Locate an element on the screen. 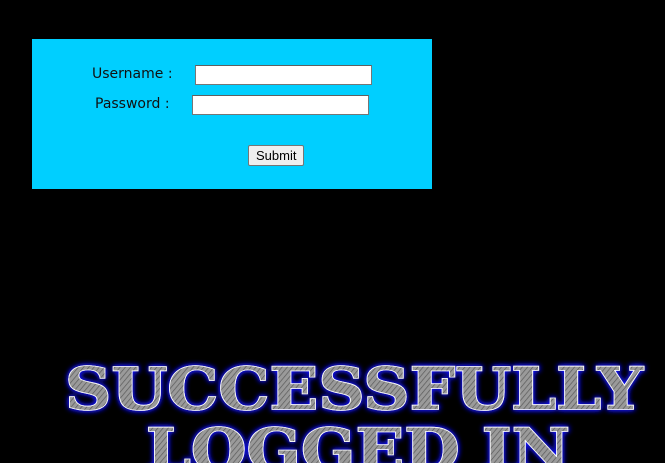  banner-line-1: SUCCESSFULLY is located at coordinates (354, 389).